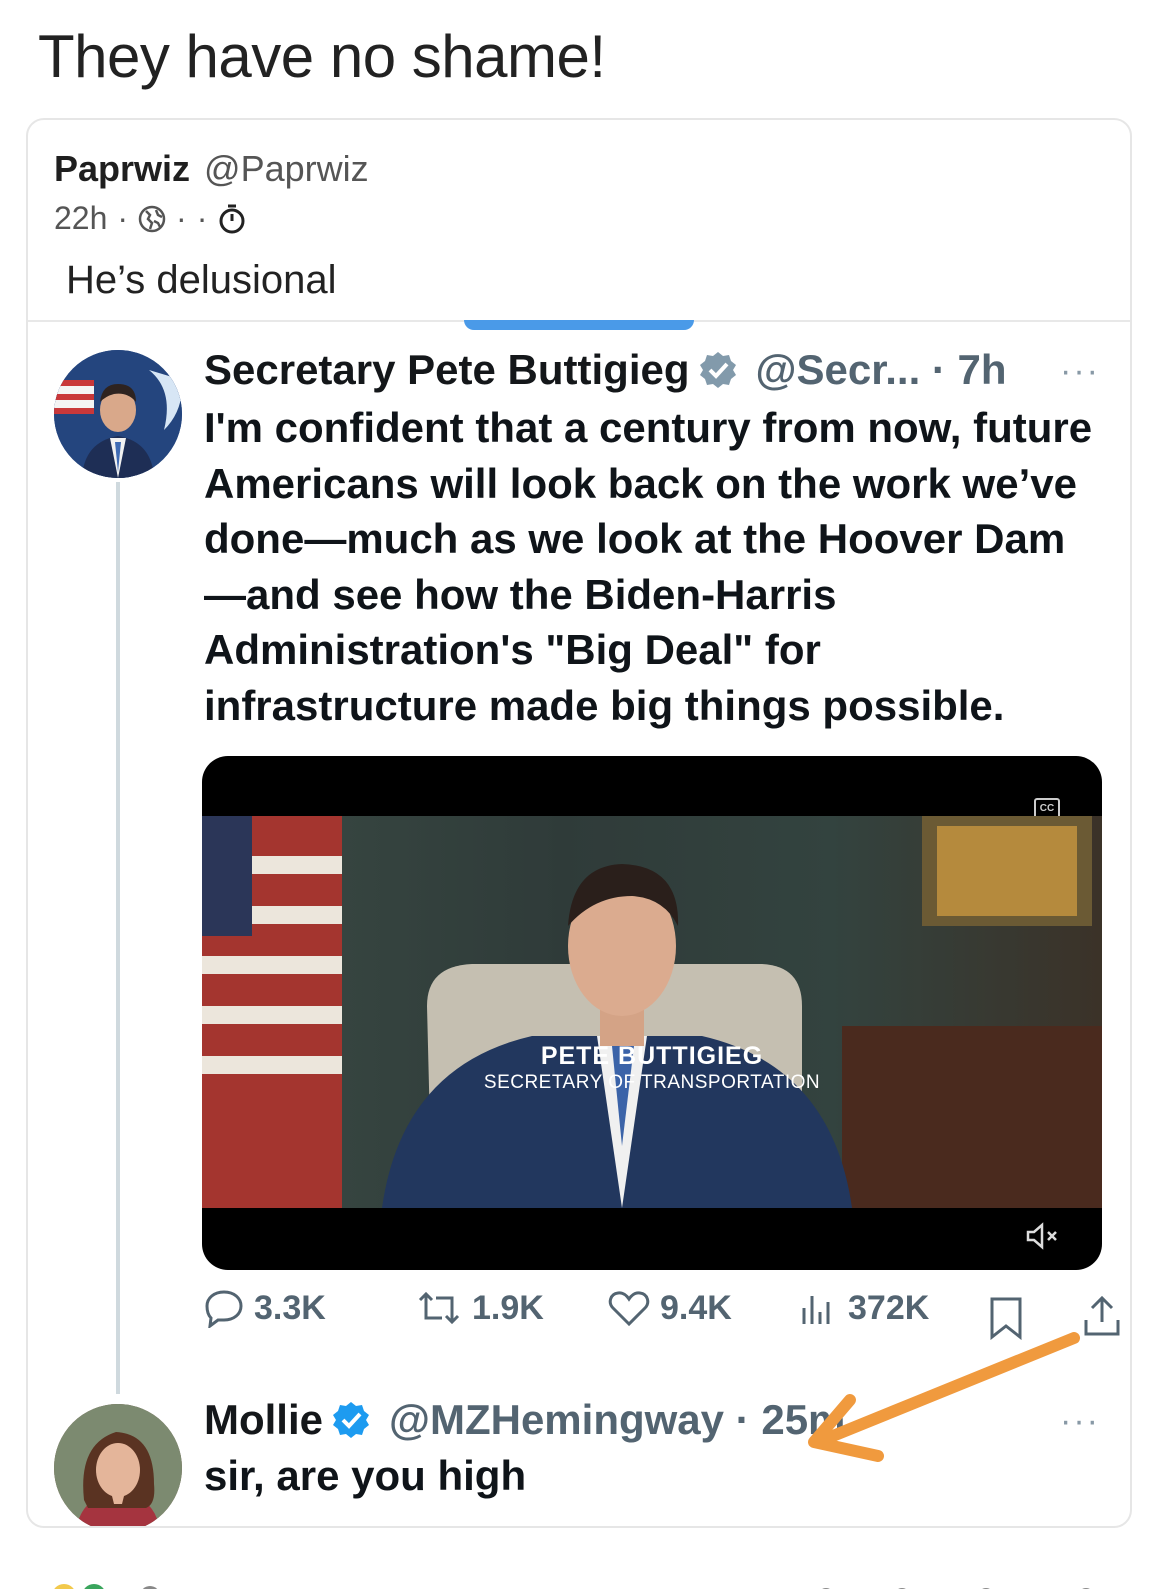 The width and height of the screenshot is (1170, 1594). Describe the element at coordinates (629, 1309) in the screenshot. I see `like-icon` at that location.